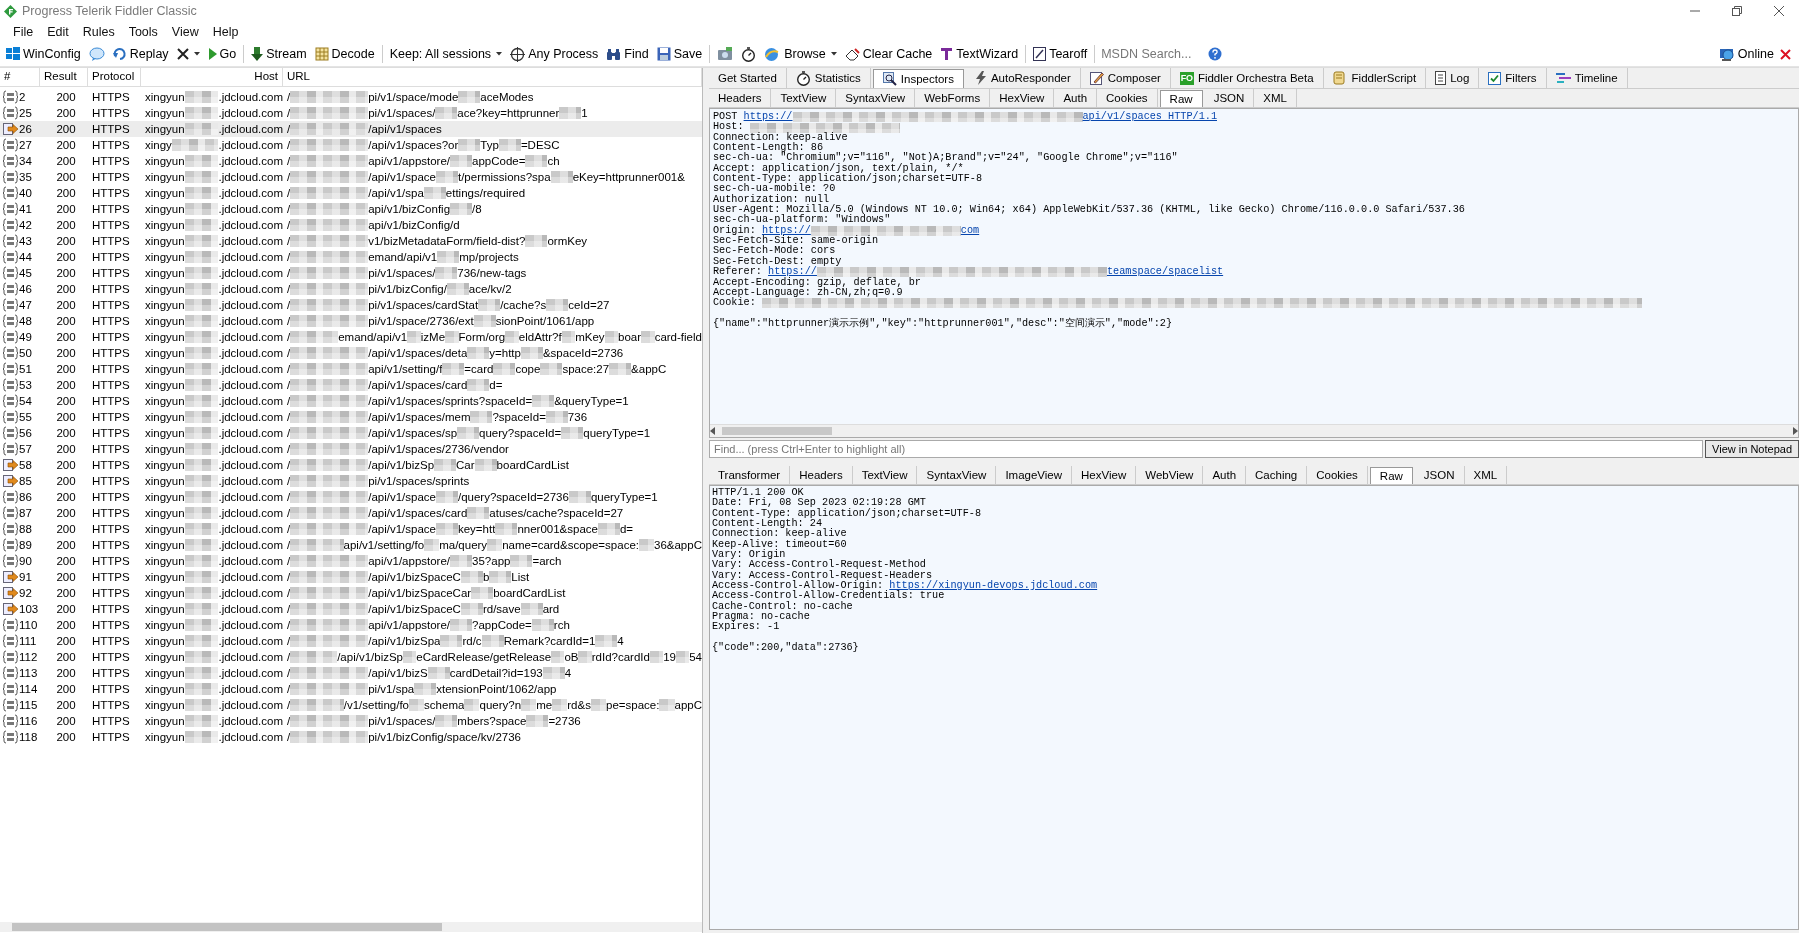 The height and width of the screenshot is (933, 1799). I want to click on session-row: 103 200 HTTPS xingyun .jdcloud.com / /api/v1/bizSpaceC rd/save ard, so click(351, 609).